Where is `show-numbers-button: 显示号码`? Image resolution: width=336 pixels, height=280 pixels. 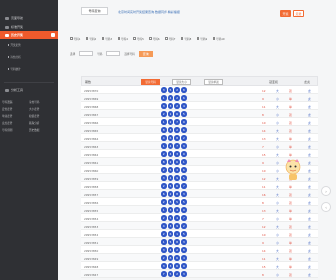
show-numbers-button: 显示号码 is located at coordinates (150, 82).